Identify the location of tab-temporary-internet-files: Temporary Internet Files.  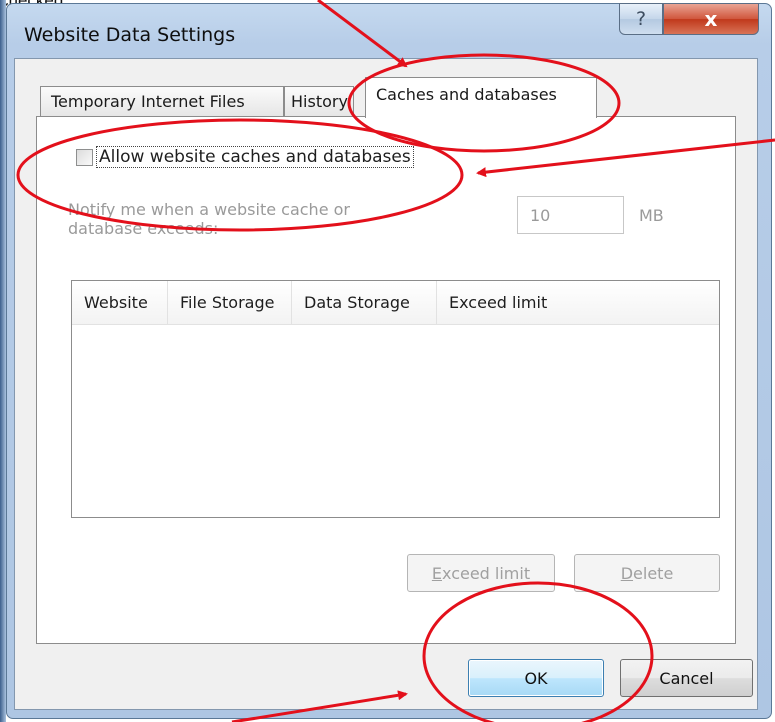
(162, 101).